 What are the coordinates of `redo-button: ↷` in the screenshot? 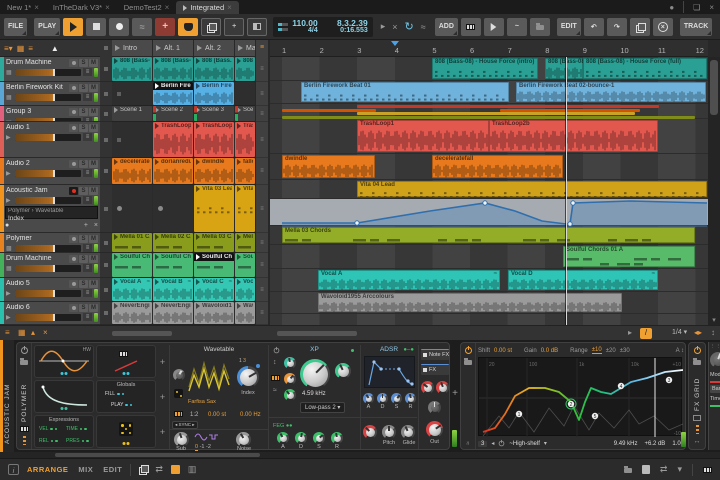 It's located at (616, 26).